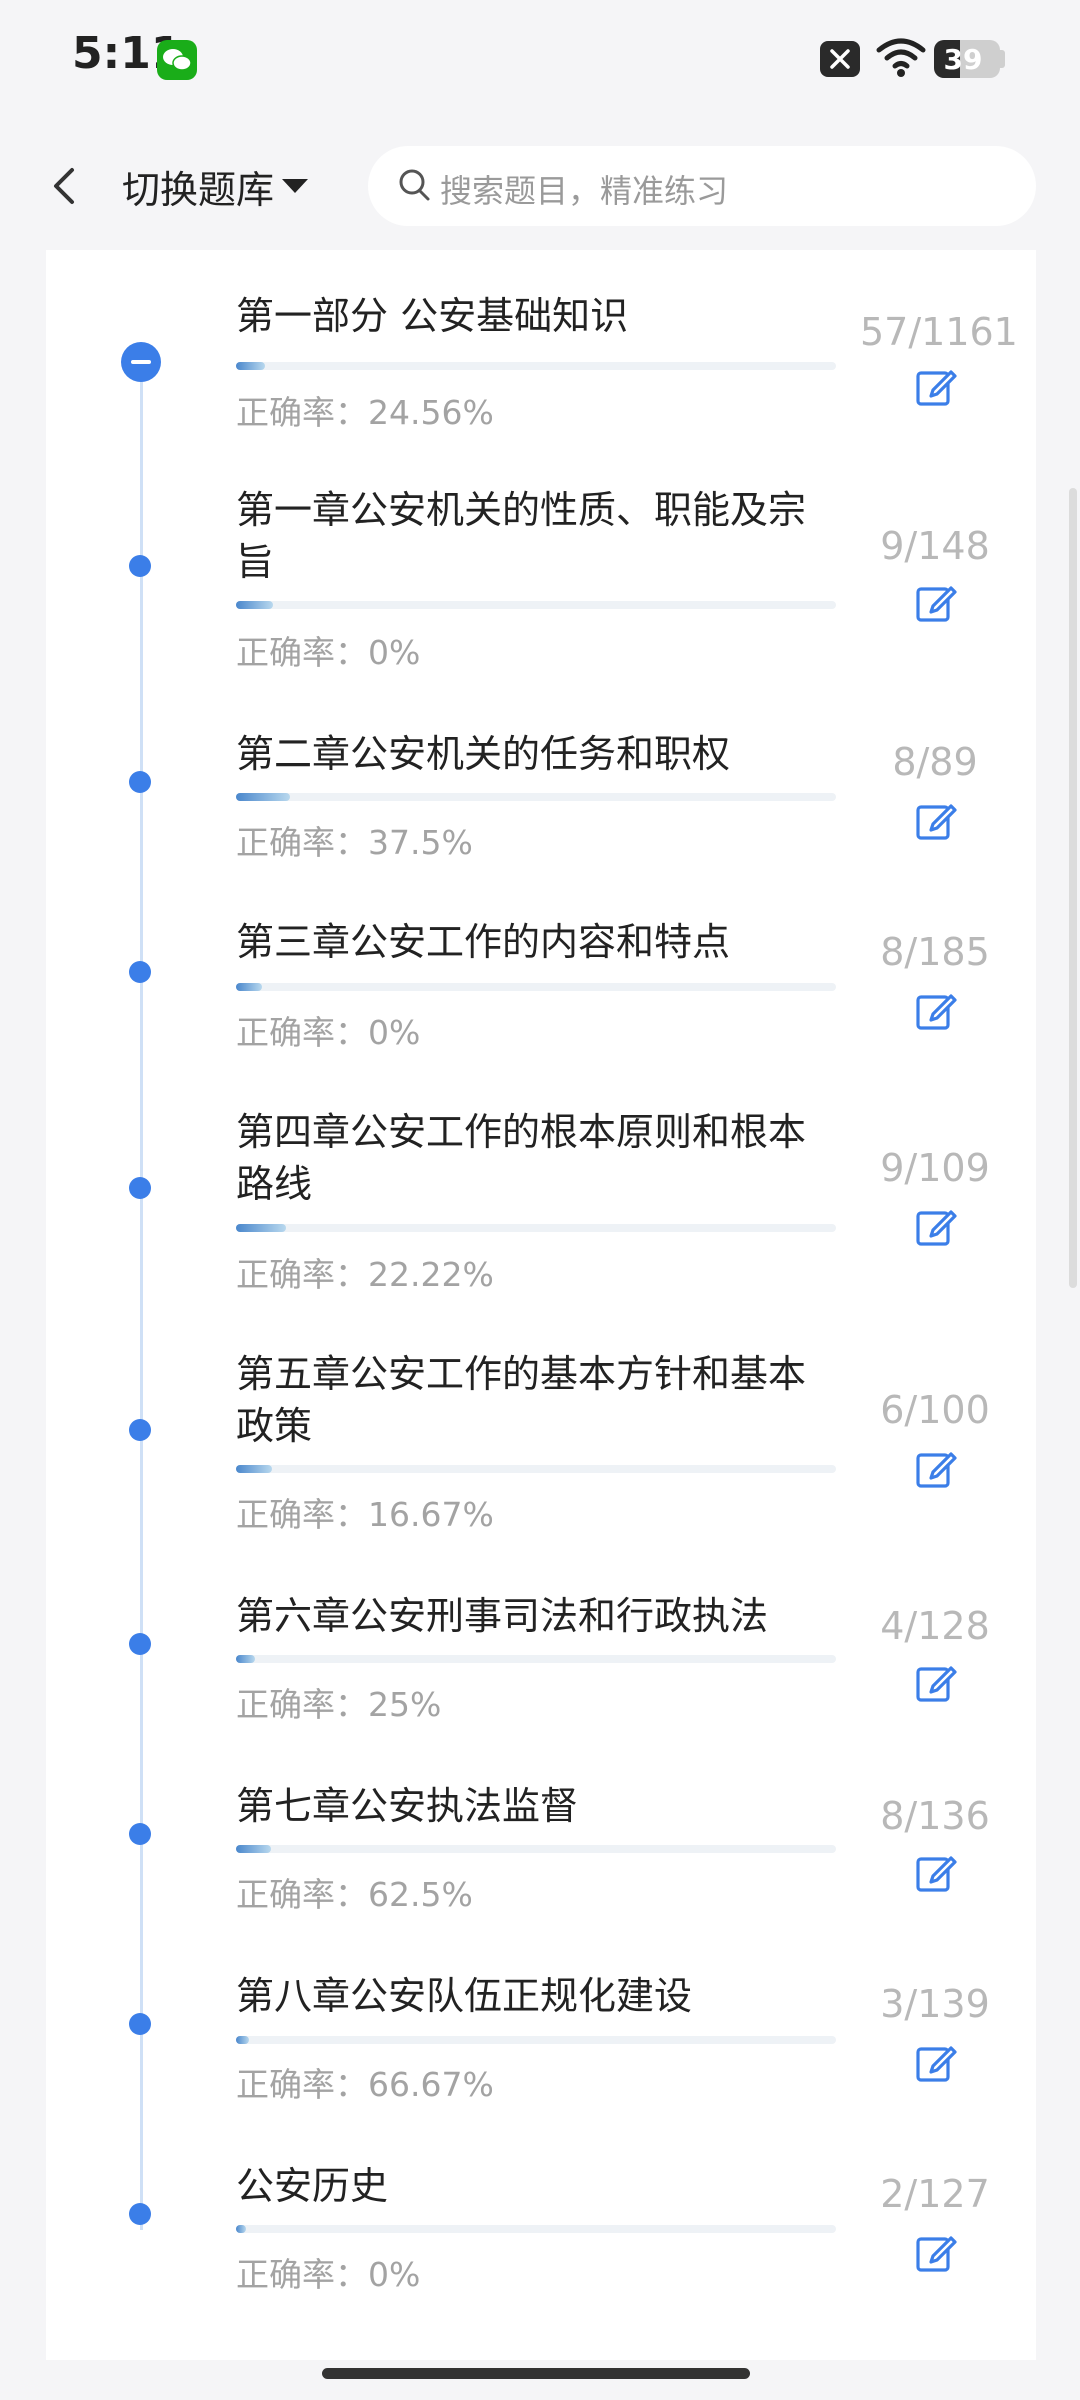  I want to click on chapter-title: 第三章公安工作的内容和特点, so click(536, 942).